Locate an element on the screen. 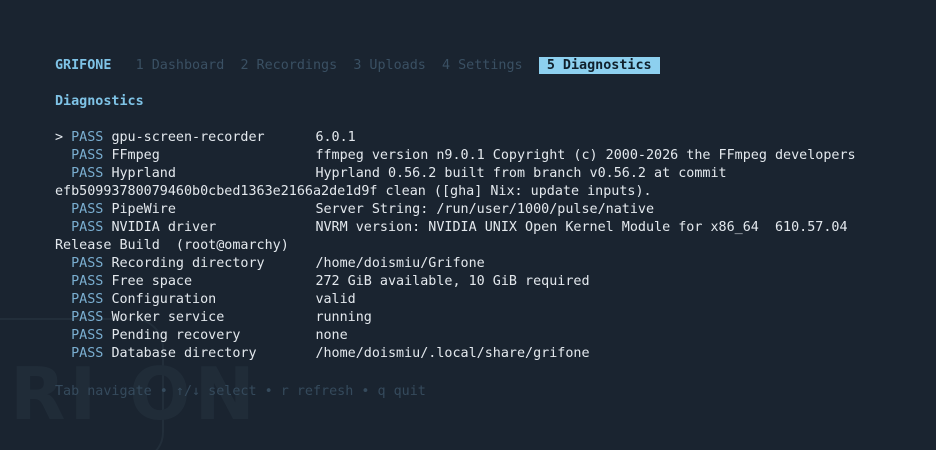 This screenshot has height=450, width=936. check-value: /home/doismiu/Grifone is located at coordinates (400, 263).